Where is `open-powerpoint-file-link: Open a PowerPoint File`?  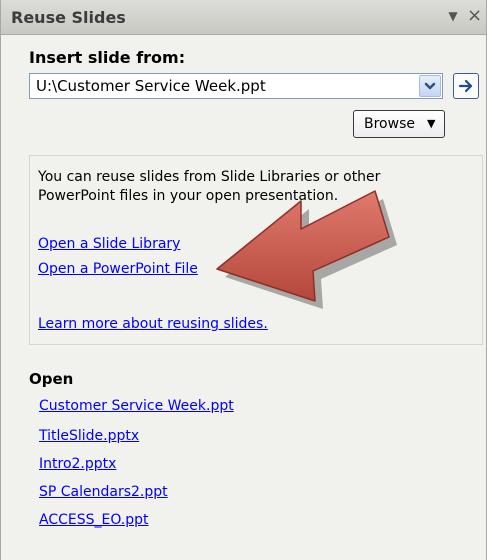
open-powerpoint-file-link: Open a PowerPoint File is located at coordinates (118, 269).